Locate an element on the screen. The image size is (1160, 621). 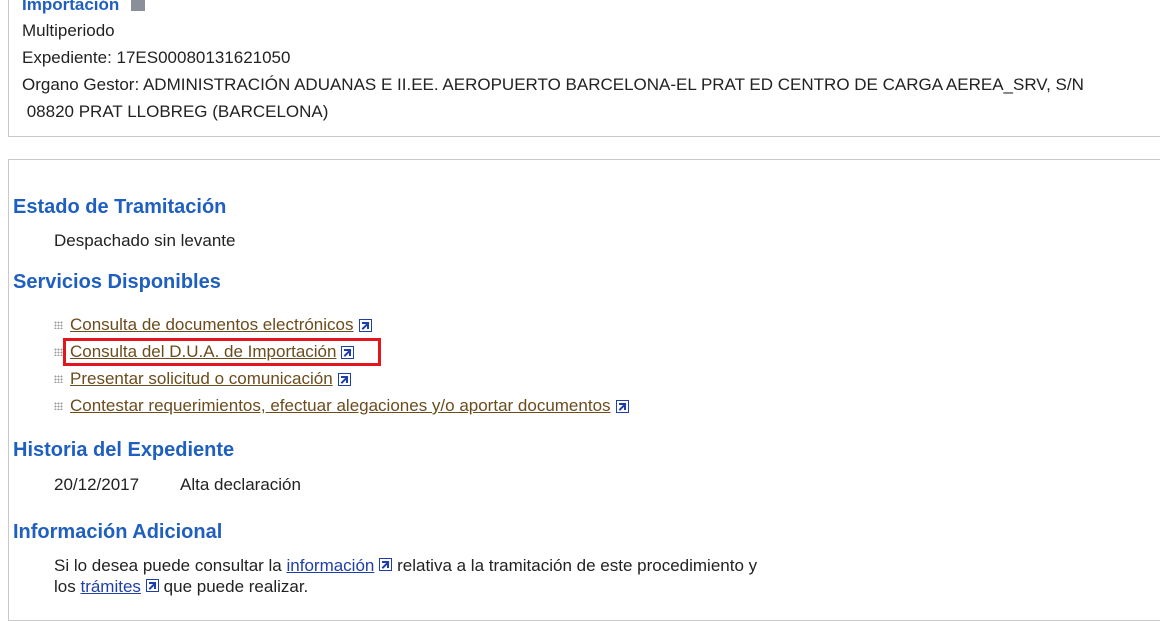
info-text: que puede realizar. is located at coordinates (236, 586).